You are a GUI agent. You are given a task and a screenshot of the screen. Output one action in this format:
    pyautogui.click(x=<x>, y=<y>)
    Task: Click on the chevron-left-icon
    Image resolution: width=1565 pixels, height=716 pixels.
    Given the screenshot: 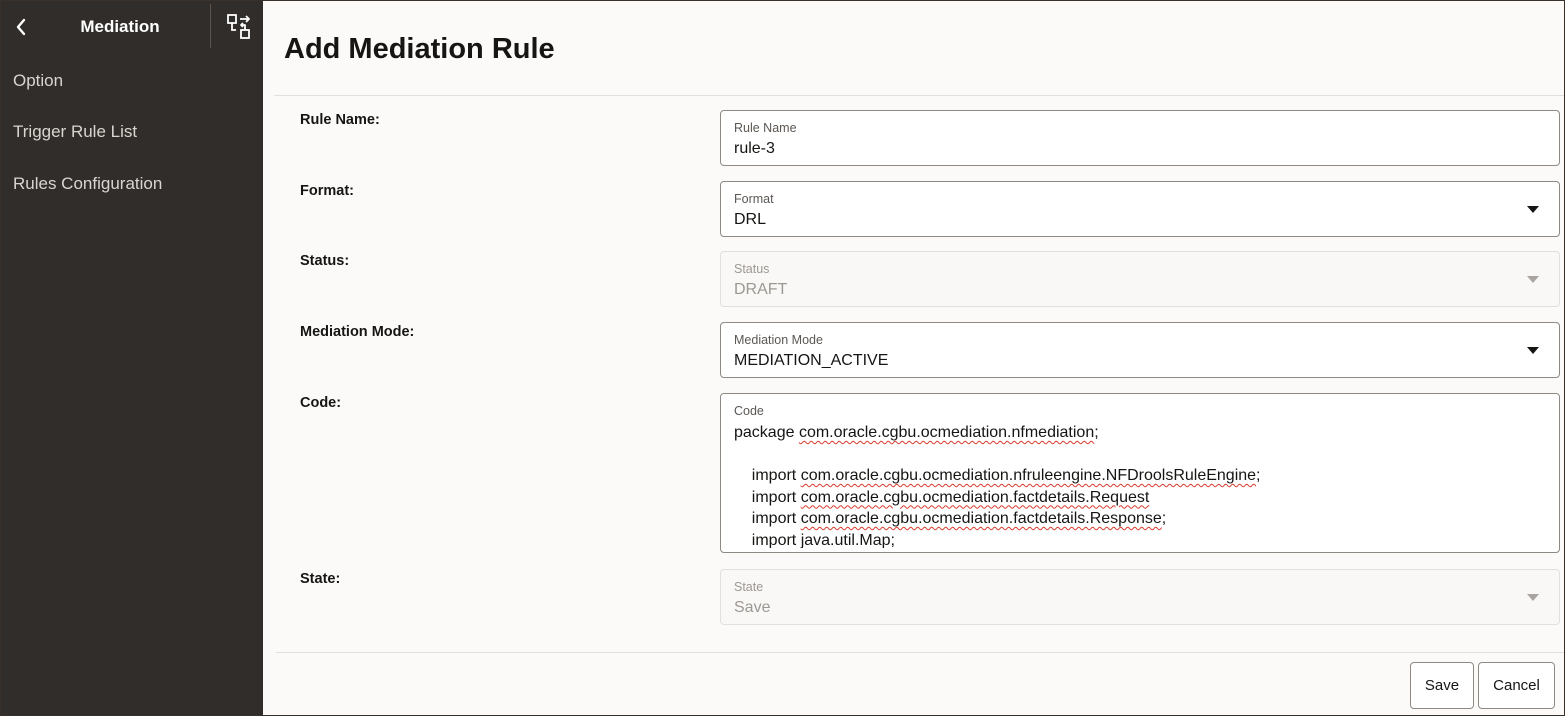 What is the action you would take?
    pyautogui.click(x=21, y=27)
    